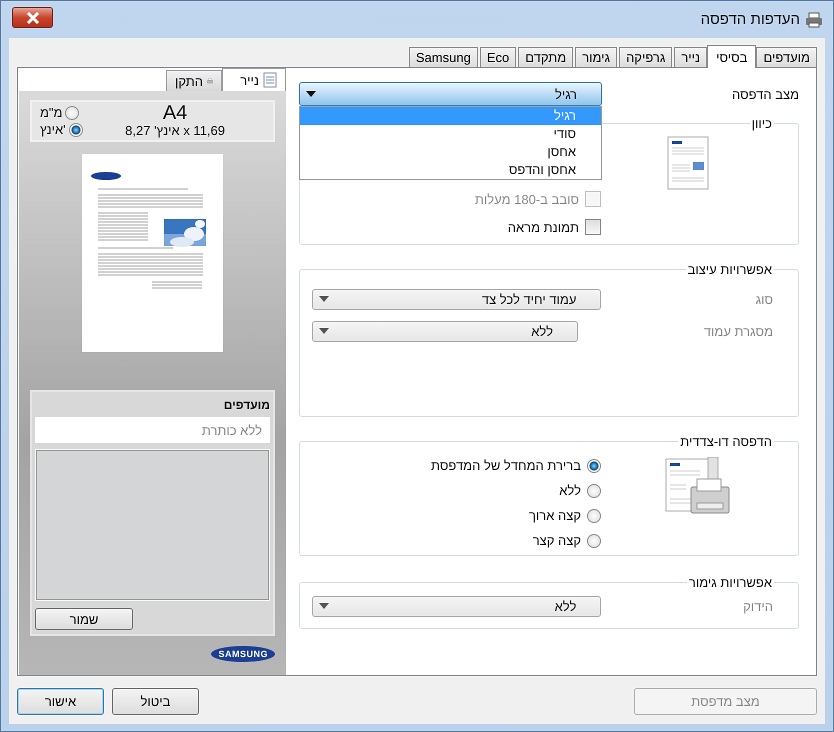  I want to click on paper-size-name: A4, so click(175, 113).